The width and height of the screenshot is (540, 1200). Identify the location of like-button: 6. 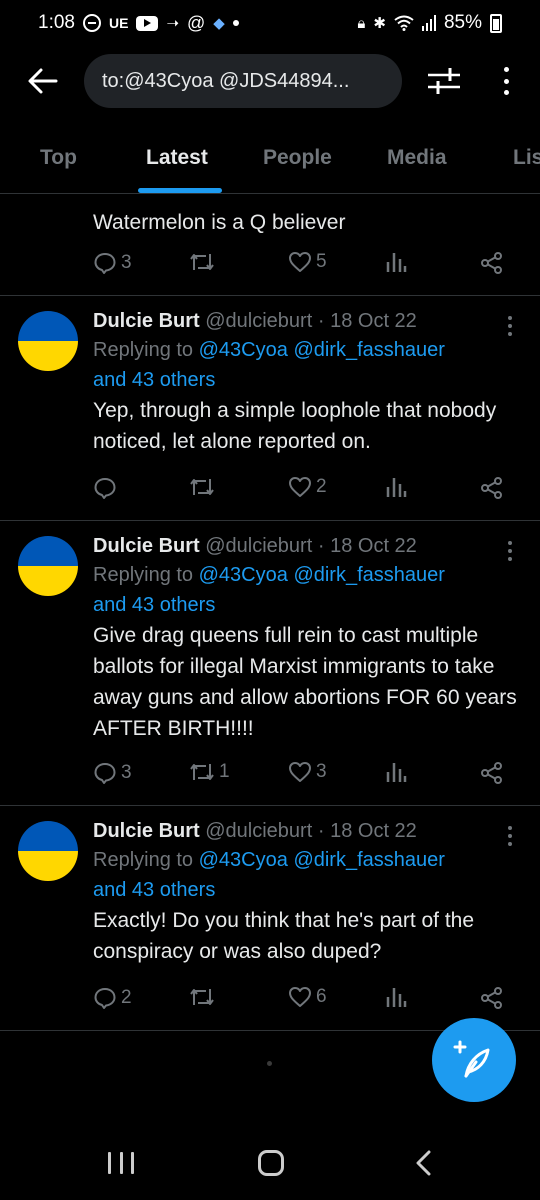
(307, 997).